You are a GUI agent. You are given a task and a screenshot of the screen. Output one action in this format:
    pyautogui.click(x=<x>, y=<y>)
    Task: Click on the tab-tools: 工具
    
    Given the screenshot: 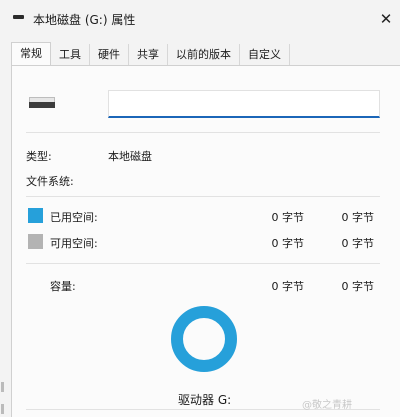 What is the action you would take?
    pyautogui.click(x=70, y=54)
    